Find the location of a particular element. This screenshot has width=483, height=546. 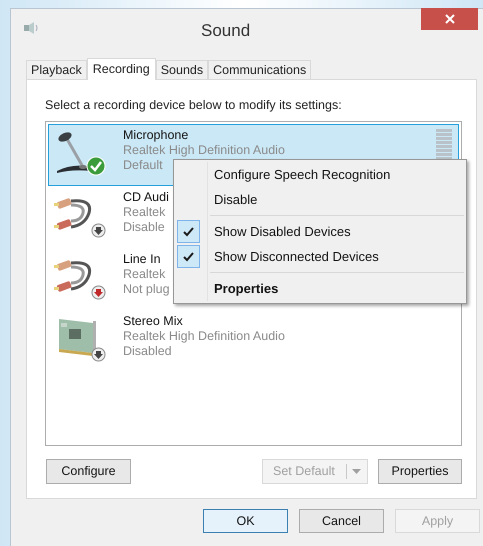

instruction-text: Select a recording device below to modify its settings: is located at coordinates (193, 105).